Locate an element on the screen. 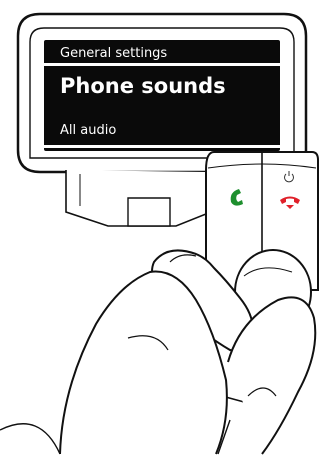 The width and height of the screenshot is (322, 463). mount-clip-detail is located at coordinates (149, 212).